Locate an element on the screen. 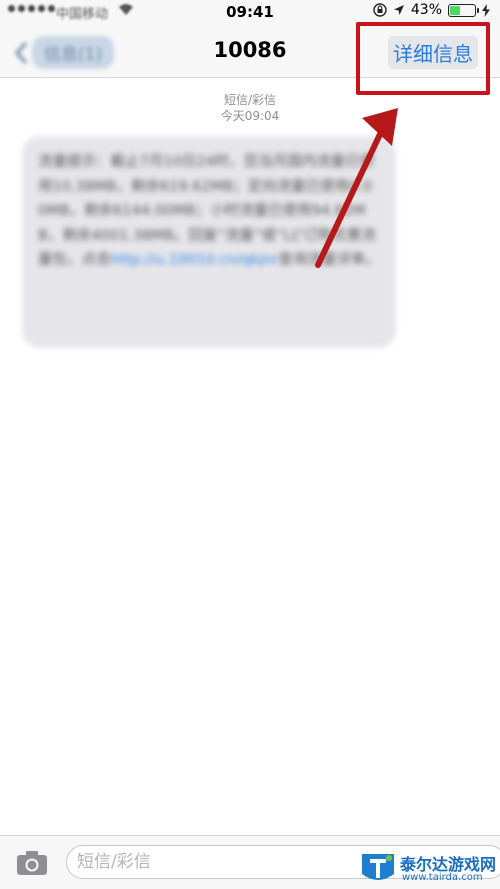 Image resolution: width=500 pixels, height=889 pixels. message-timestamp: 今天09:04 is located at coordinates (250, 116).